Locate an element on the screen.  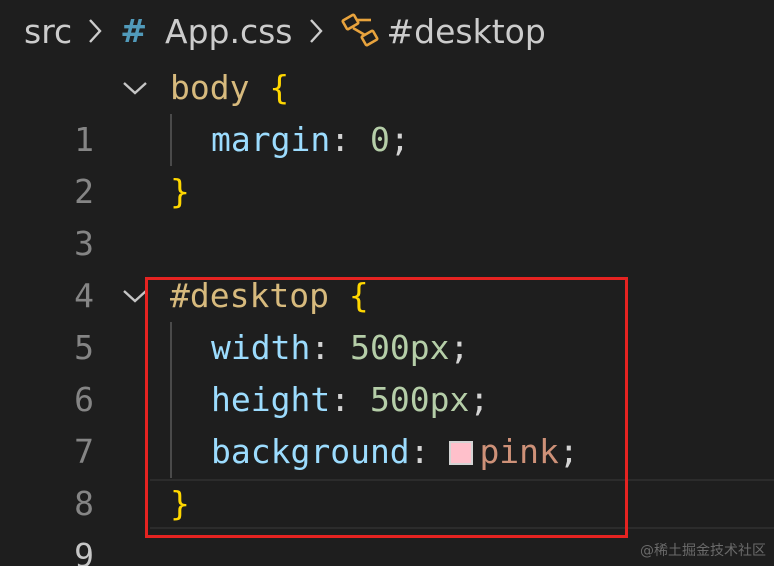
breadcrumb-file: App.css is located at coordinates (229, 31).